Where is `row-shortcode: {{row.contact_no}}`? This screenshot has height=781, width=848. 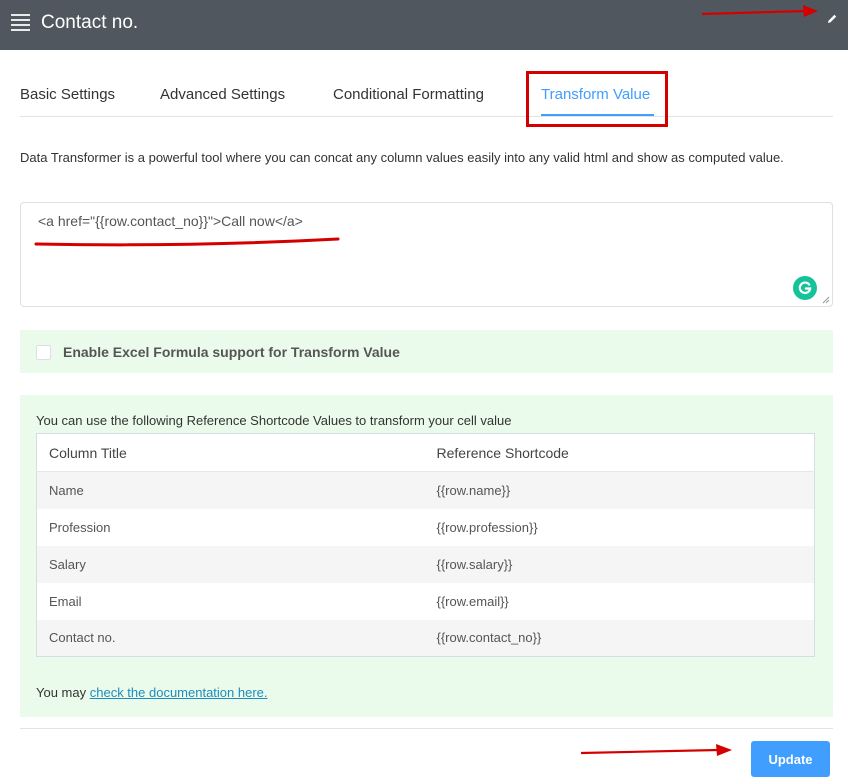 row-shortcode: {{row.contact_no}} is located at coordinates (619, 638).